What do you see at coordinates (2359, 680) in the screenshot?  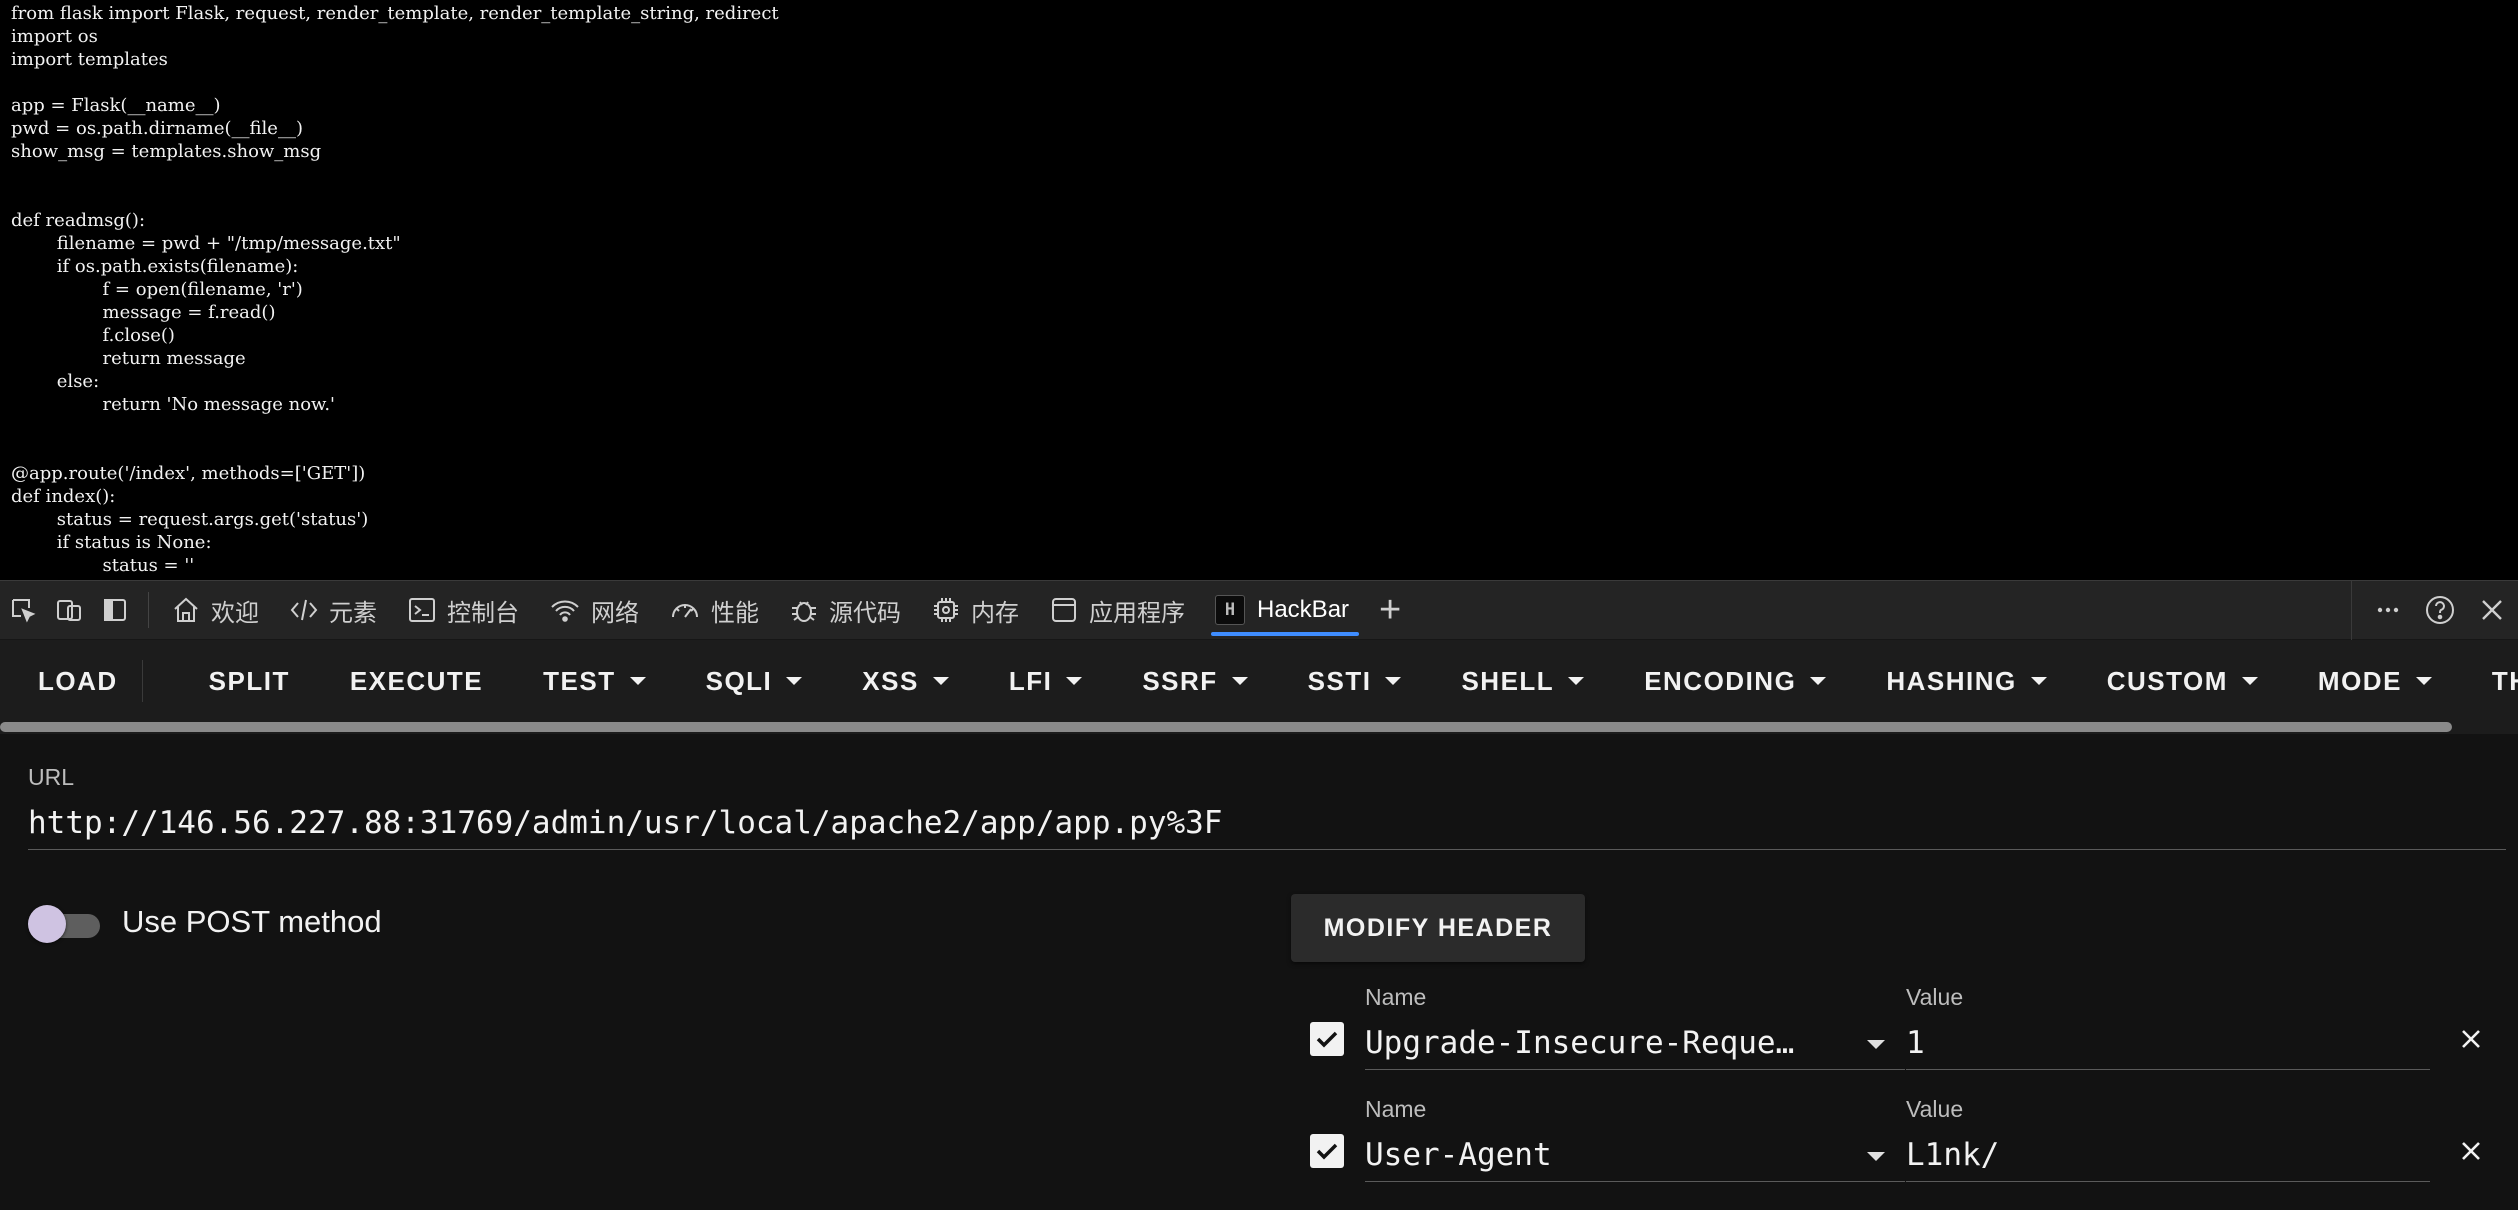 I see `mode-label: MODE` at bounding box center [2359, 680].